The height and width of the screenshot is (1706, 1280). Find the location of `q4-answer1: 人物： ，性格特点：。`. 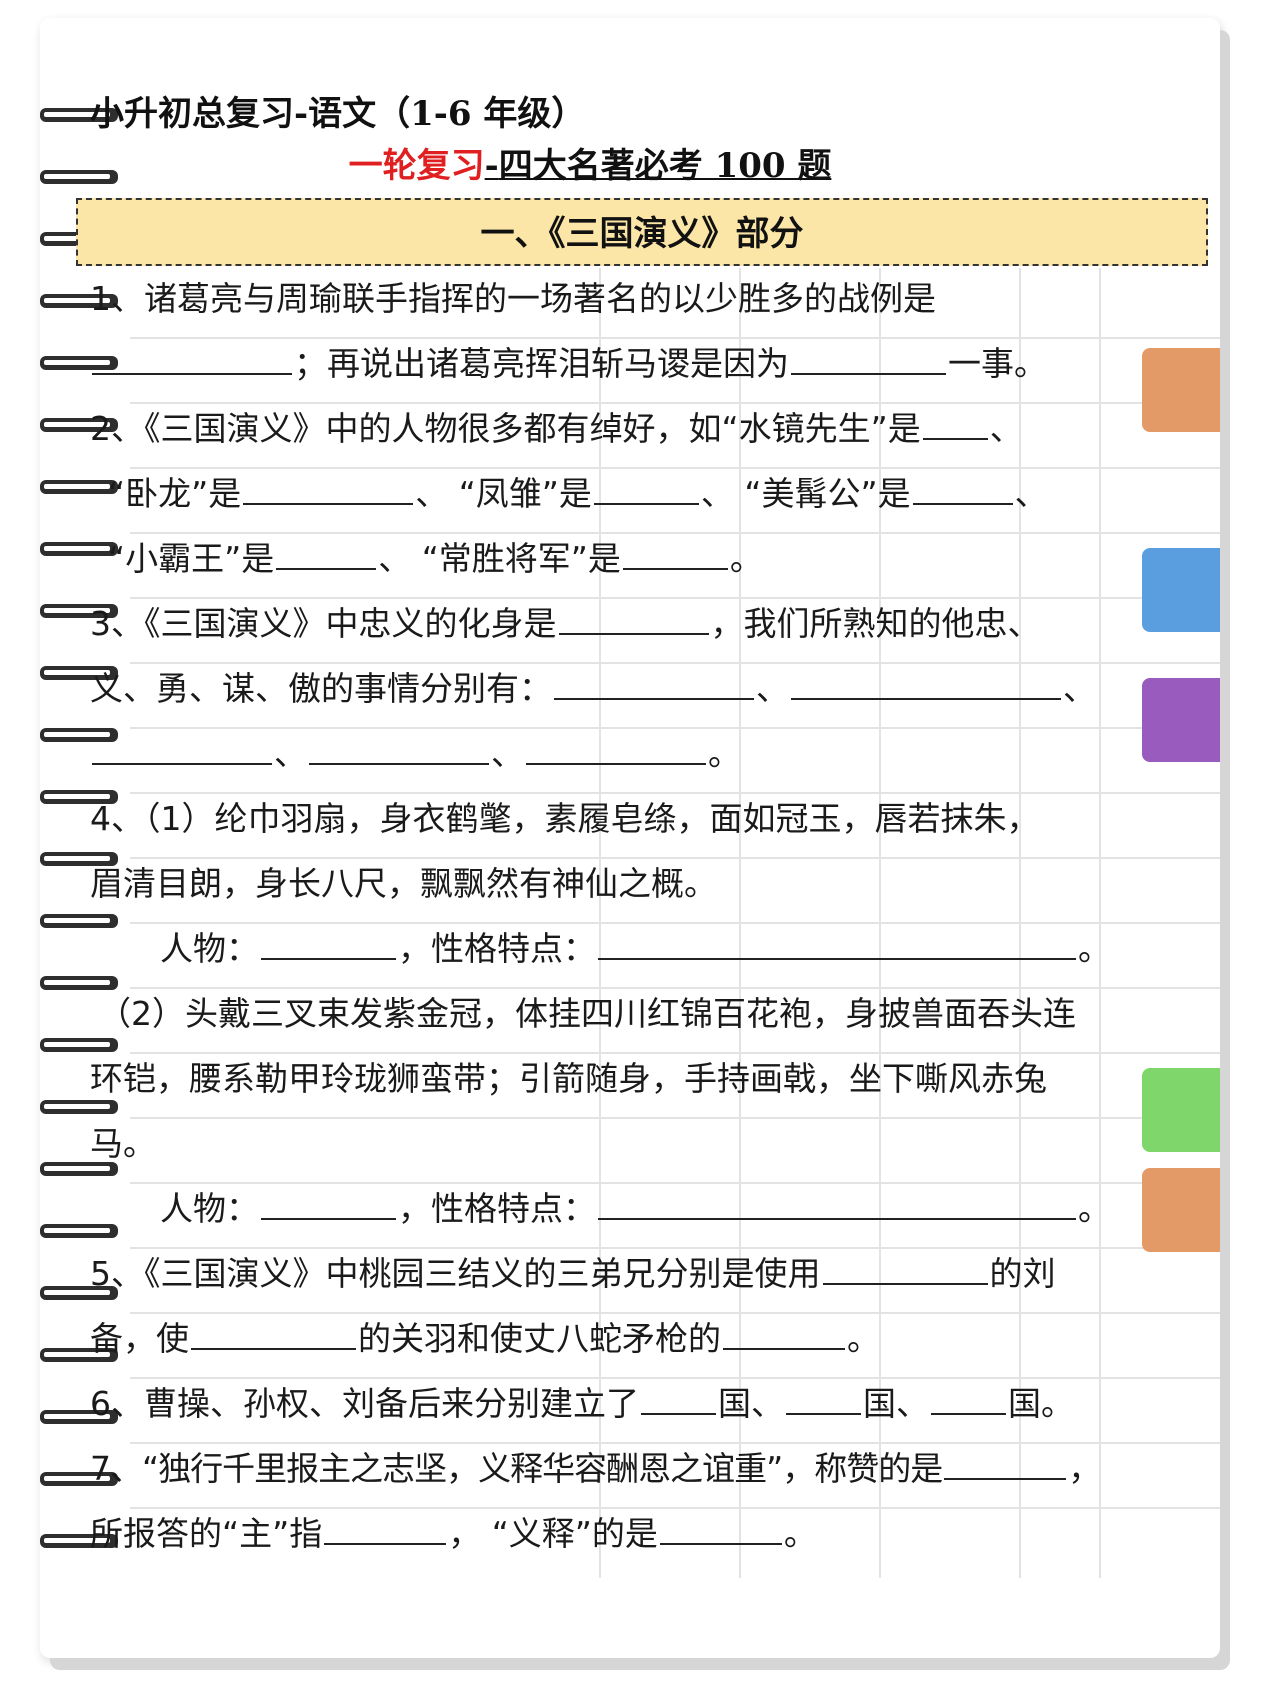

q4-answer1: 人物： ，性格特点：。 is located at coordinates (645, 948).